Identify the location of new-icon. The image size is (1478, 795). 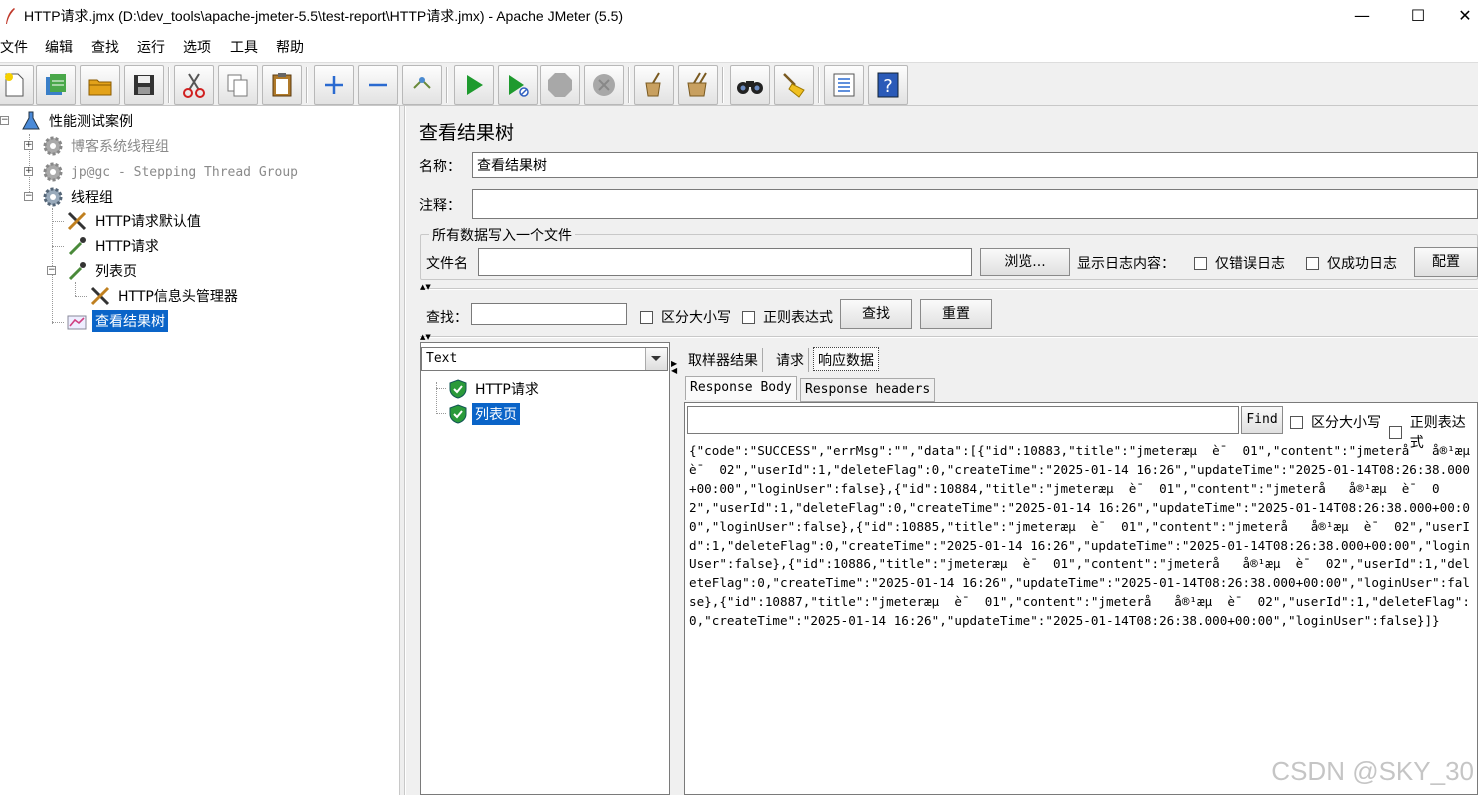
(14, 85).